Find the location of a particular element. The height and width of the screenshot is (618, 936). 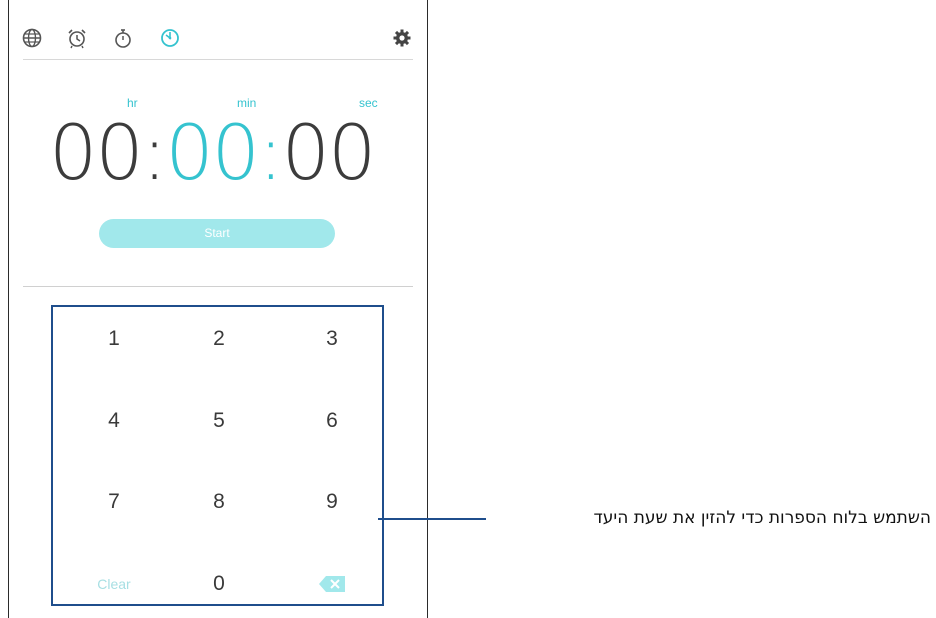

backspace-icon is located at coordinates (332, 584).